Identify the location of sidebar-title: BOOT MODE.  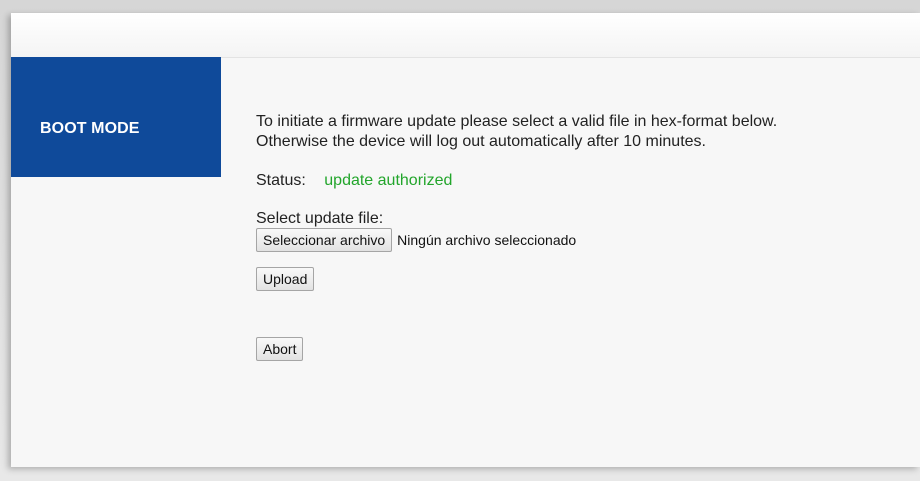
(90, 128).